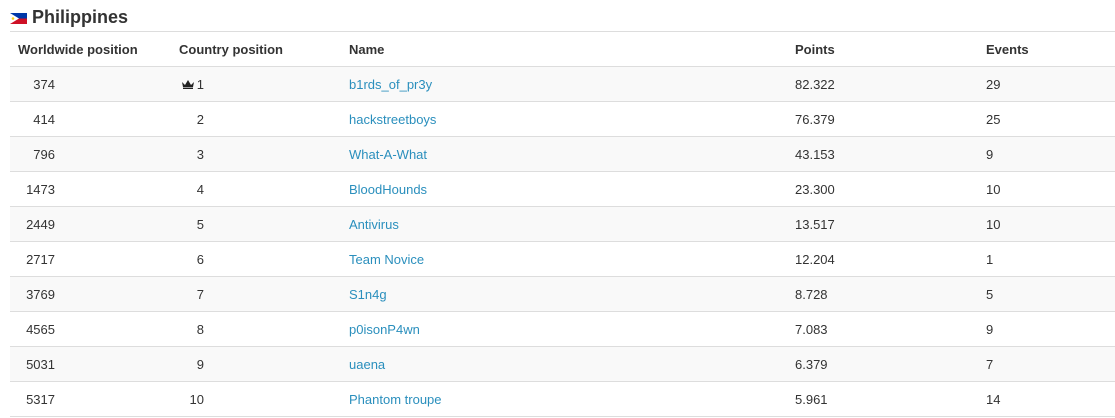  What do you see at coordinates (254, 259) in the screenshot?
I see `country-position-cell: 6` at bounding box center [254, 259].